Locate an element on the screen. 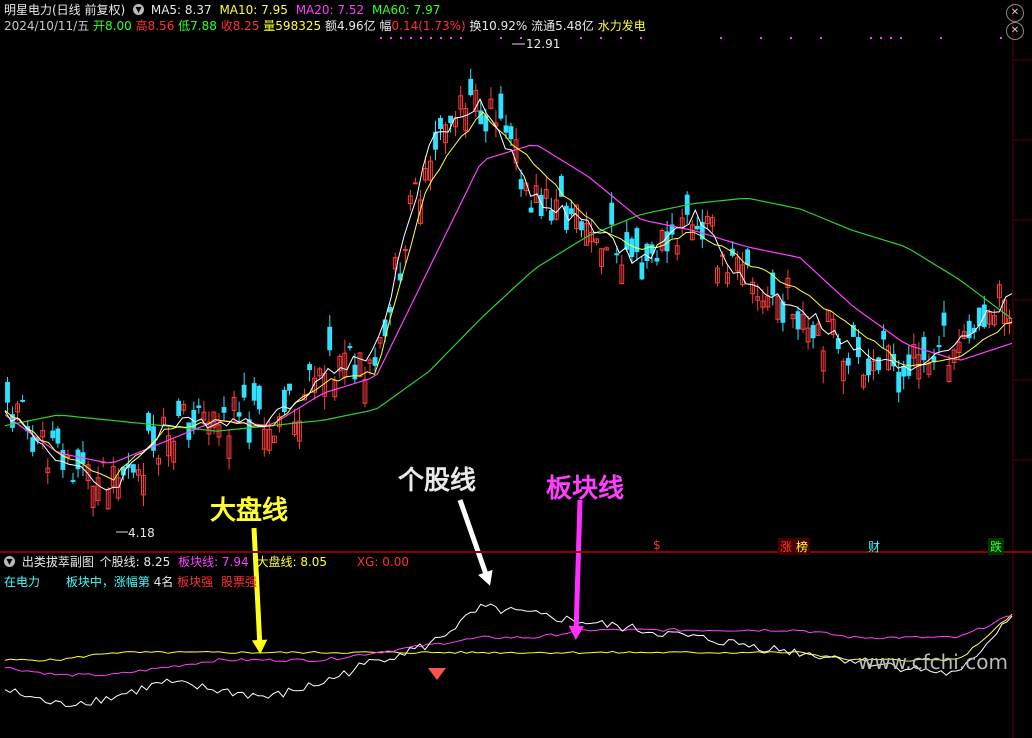 The width and height of the screenshot is (1032, 738). event-marker-finance: 财 is located at coordinates (874, 546).